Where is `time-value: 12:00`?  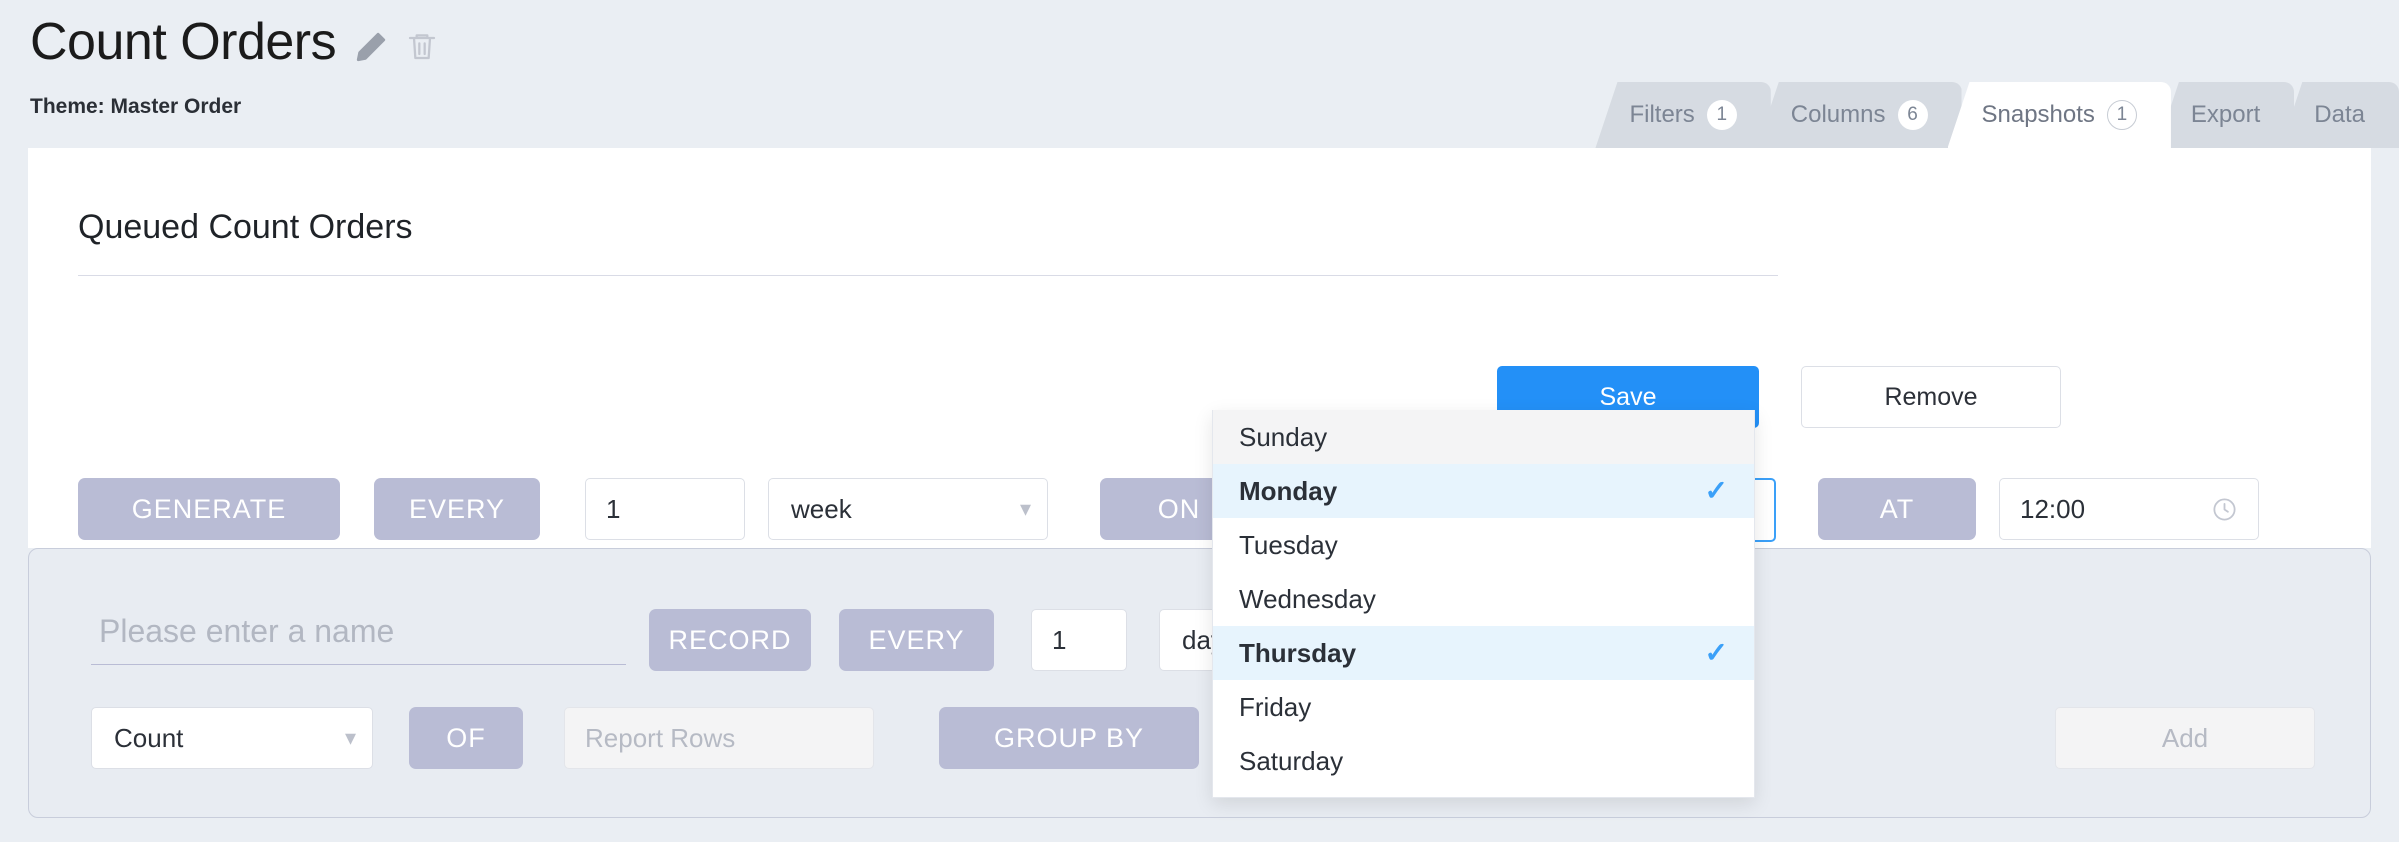 time-value: 12:00 is located at coordinates (2053, 508).